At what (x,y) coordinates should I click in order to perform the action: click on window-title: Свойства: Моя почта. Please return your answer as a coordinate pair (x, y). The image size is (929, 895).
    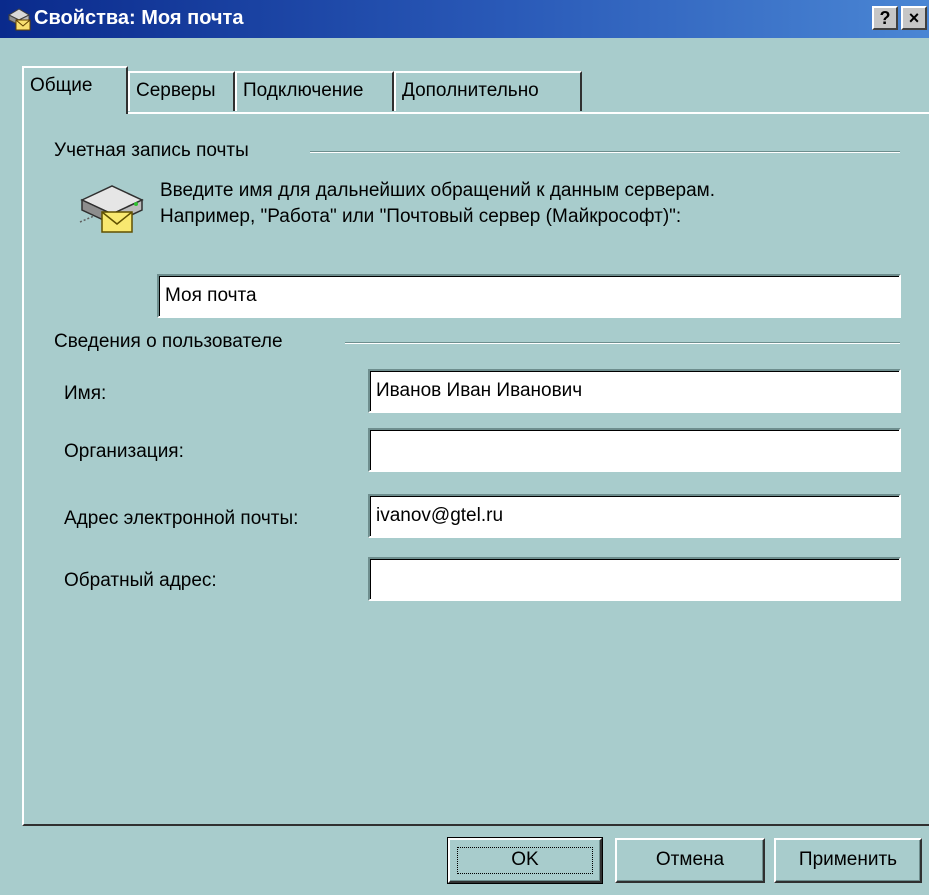
    Looking at the image, I should click on (139, 18).